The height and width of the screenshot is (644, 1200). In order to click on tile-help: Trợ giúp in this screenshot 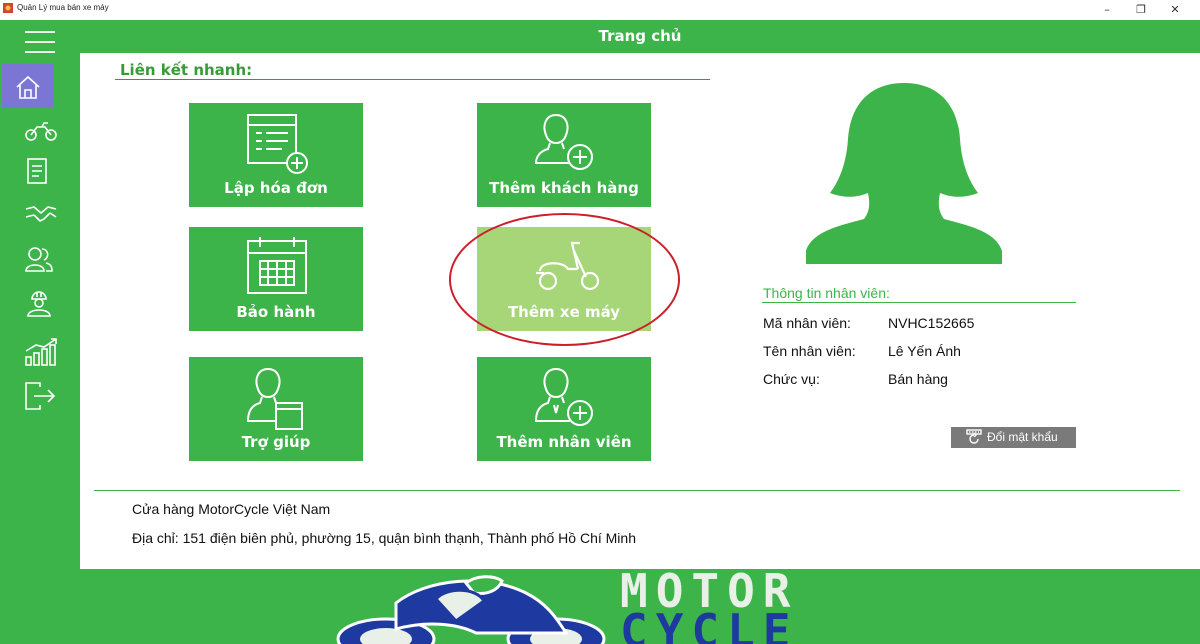, I will do `click(276, 409)`.